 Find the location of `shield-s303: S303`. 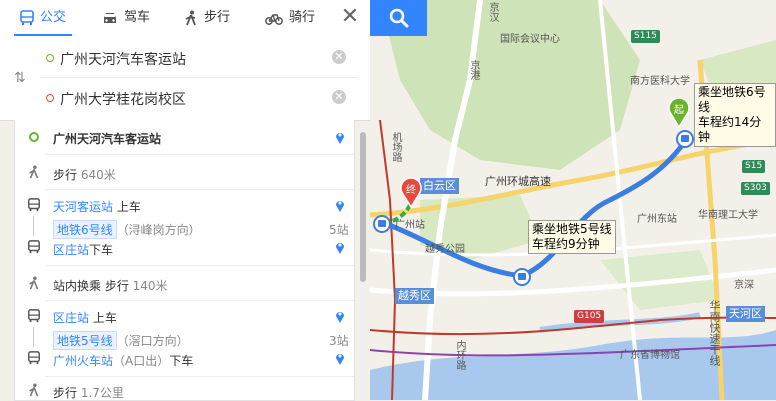

shield-s303: S303 is located at coordinates (755, 188).